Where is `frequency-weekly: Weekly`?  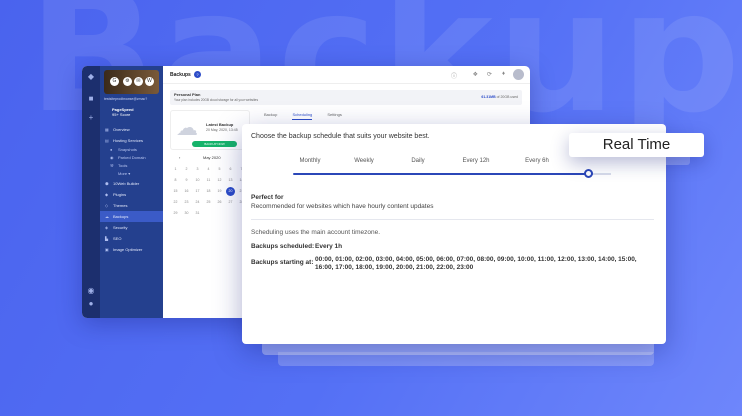 frequency-weekly: Weekly is located at coordinates (364, 161).